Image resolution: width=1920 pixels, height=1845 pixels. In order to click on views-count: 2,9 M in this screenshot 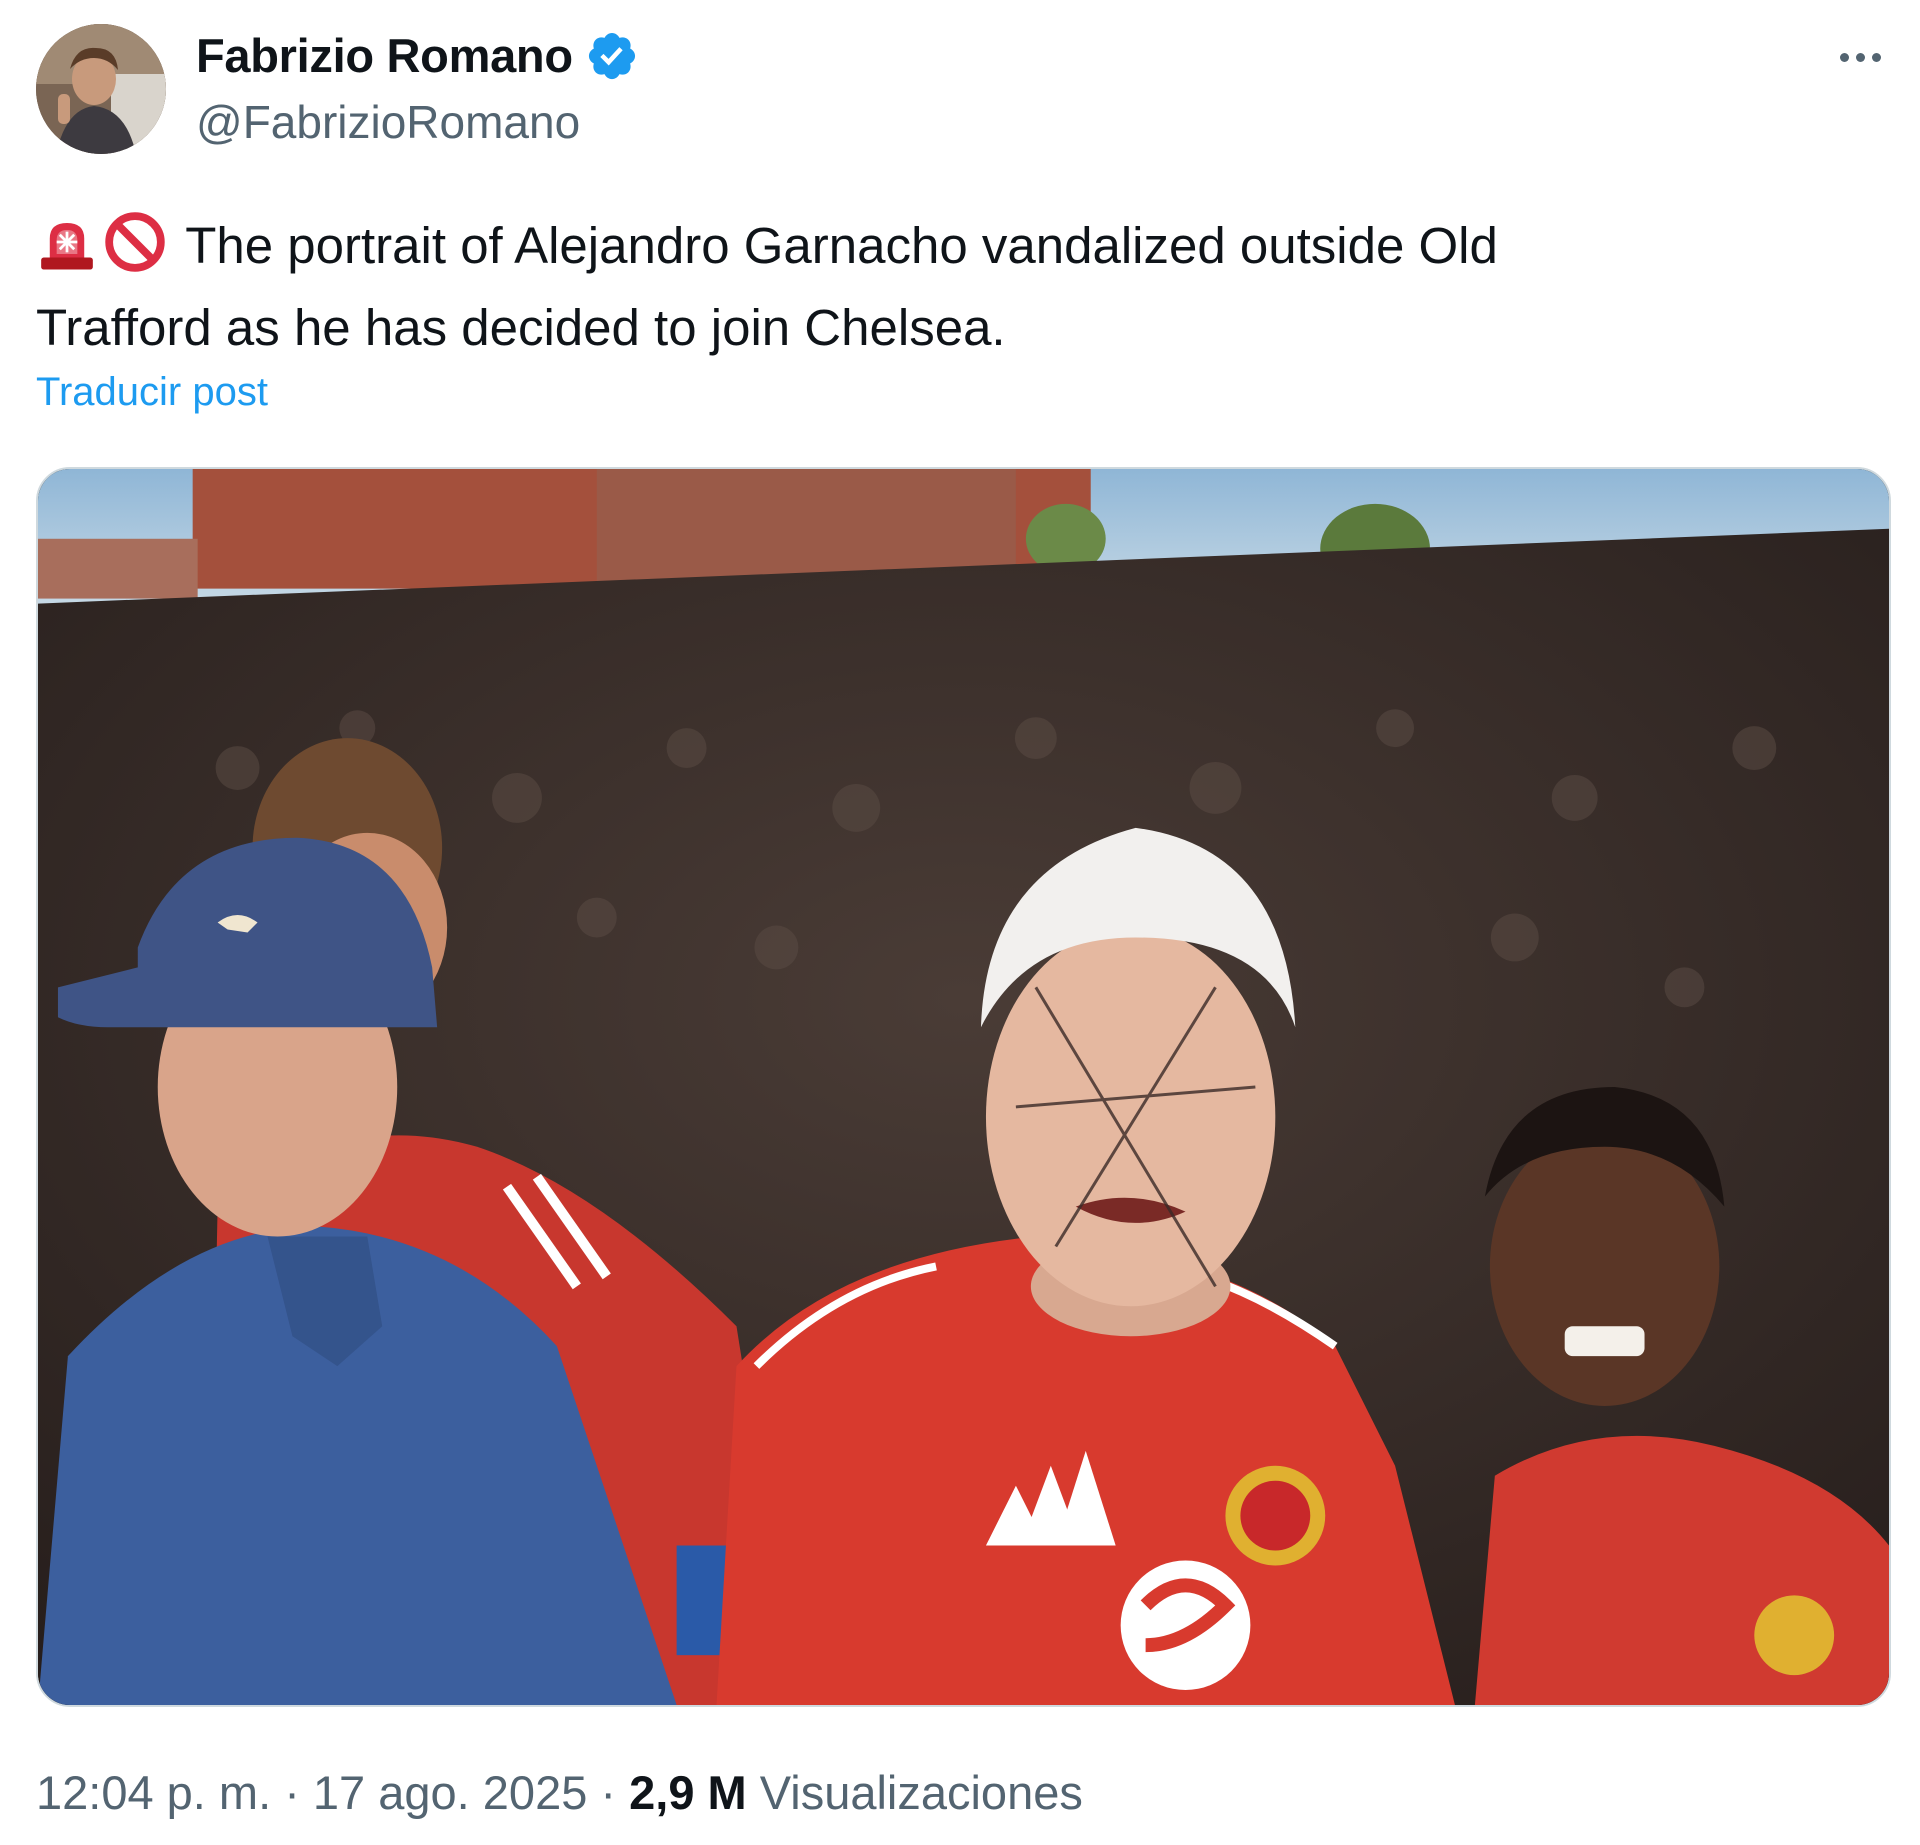, I will do `click(688, 1792)`.